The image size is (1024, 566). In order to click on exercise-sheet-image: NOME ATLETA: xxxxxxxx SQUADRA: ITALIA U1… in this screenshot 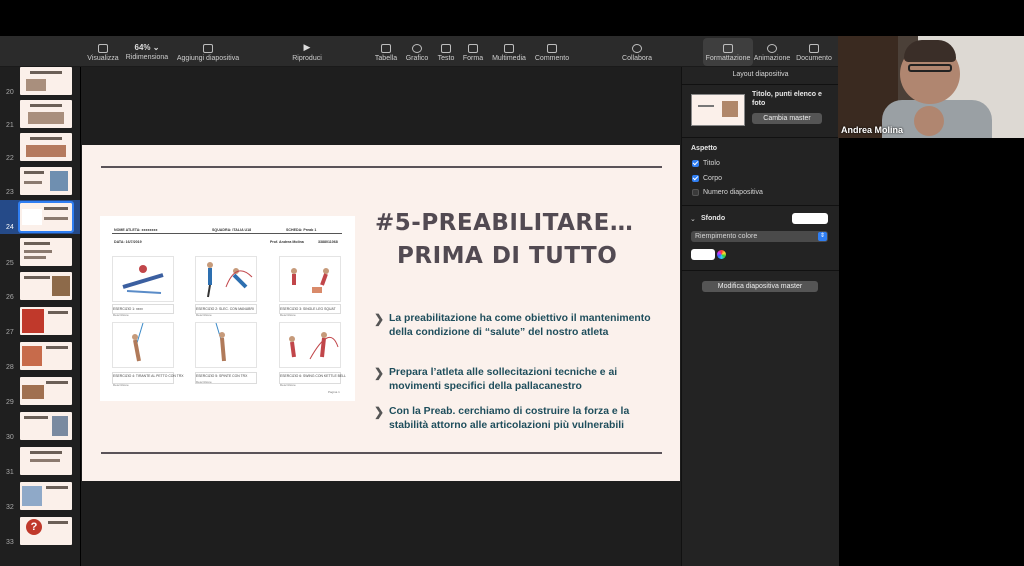, I will do `click(227, 308)`.